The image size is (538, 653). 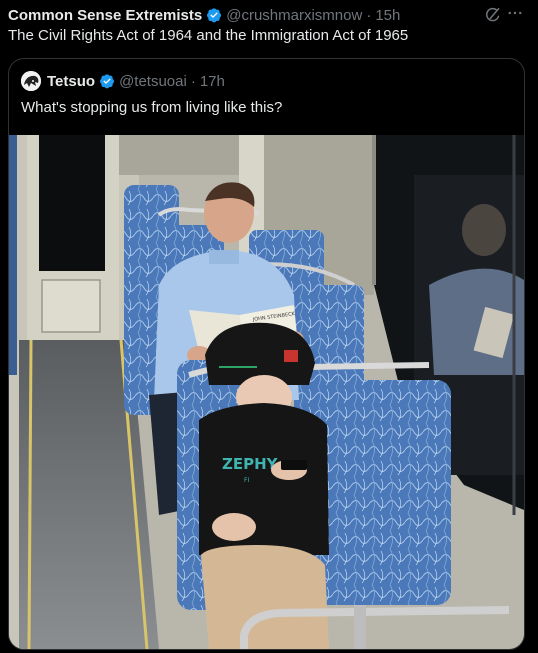 What do you see at coordinates (493, 15) in the screenshot?
I see `grok-icon` at bounding box center [493, 15].